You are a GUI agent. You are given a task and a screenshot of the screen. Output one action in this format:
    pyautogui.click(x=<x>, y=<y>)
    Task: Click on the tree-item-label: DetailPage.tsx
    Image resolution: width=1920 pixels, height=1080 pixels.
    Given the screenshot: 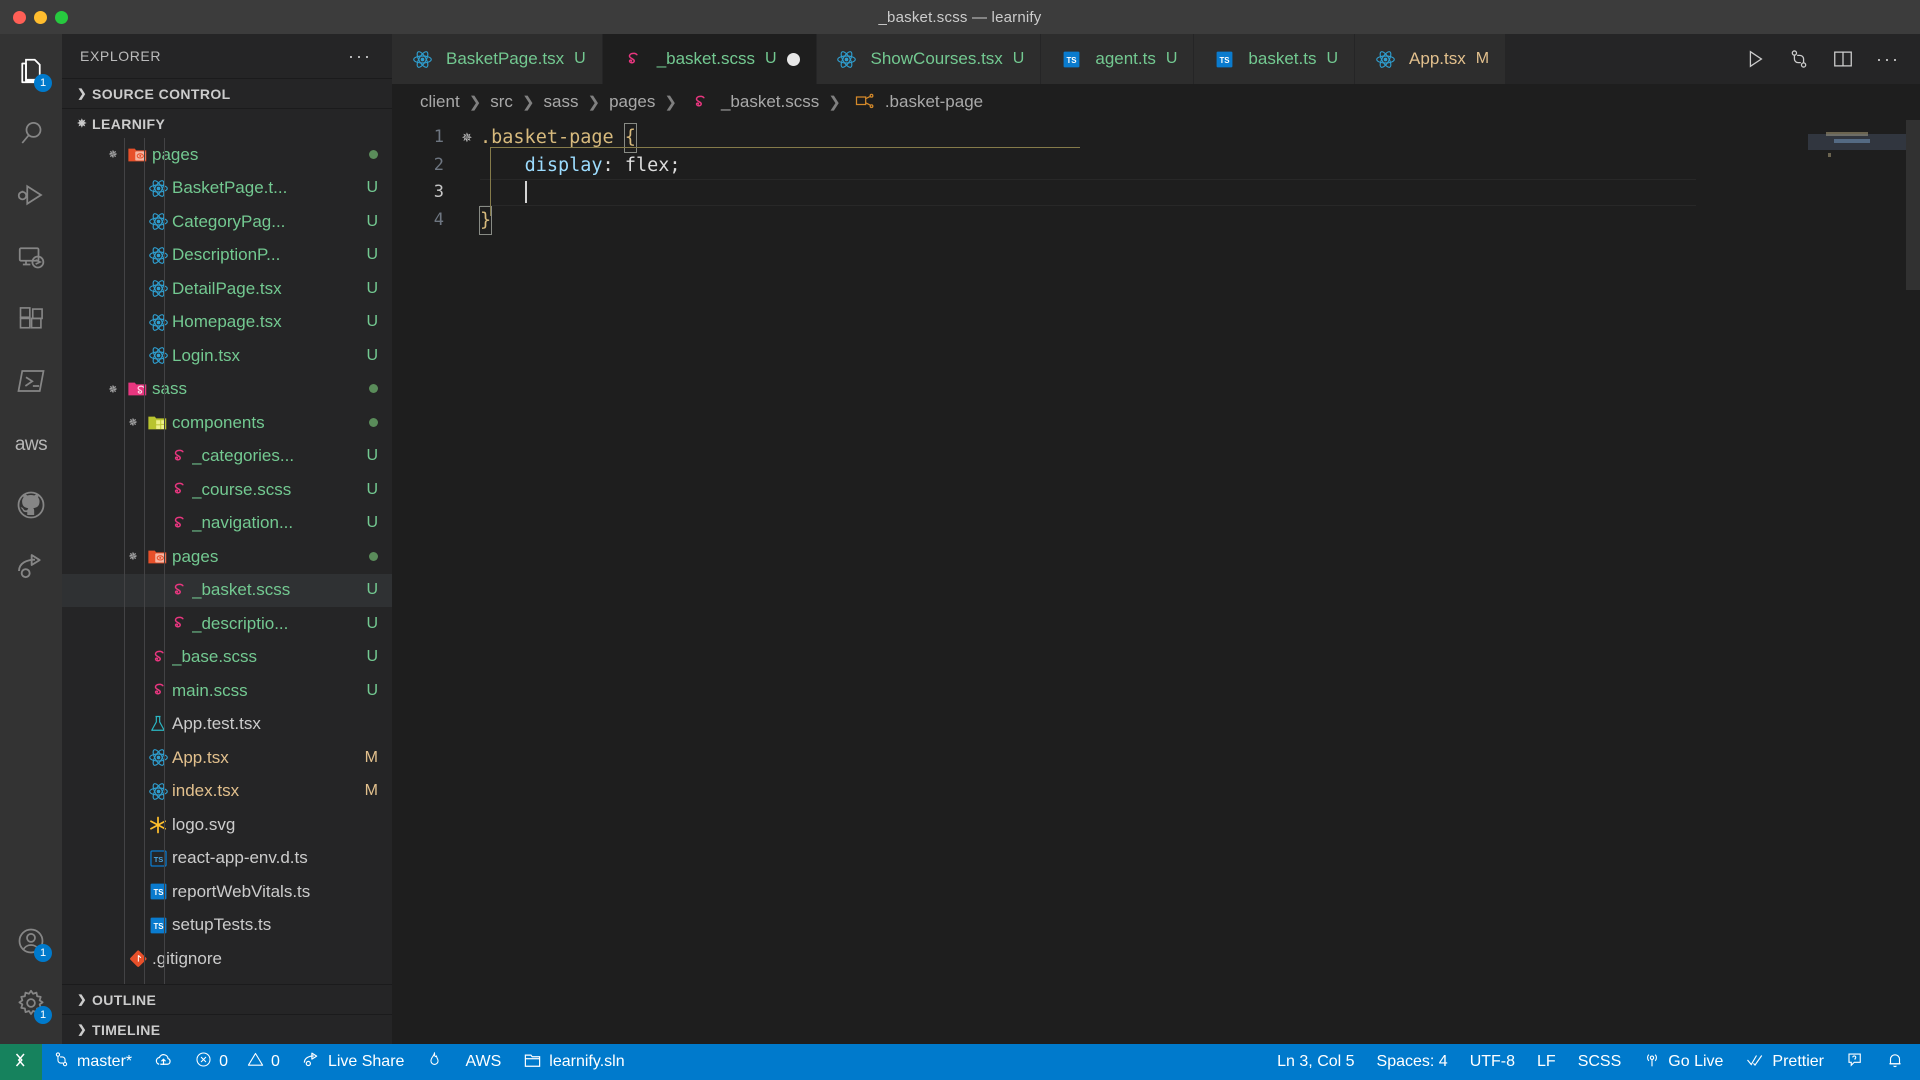 What is the action you would take?
    pyautogui.click(x=227, y=288)
    